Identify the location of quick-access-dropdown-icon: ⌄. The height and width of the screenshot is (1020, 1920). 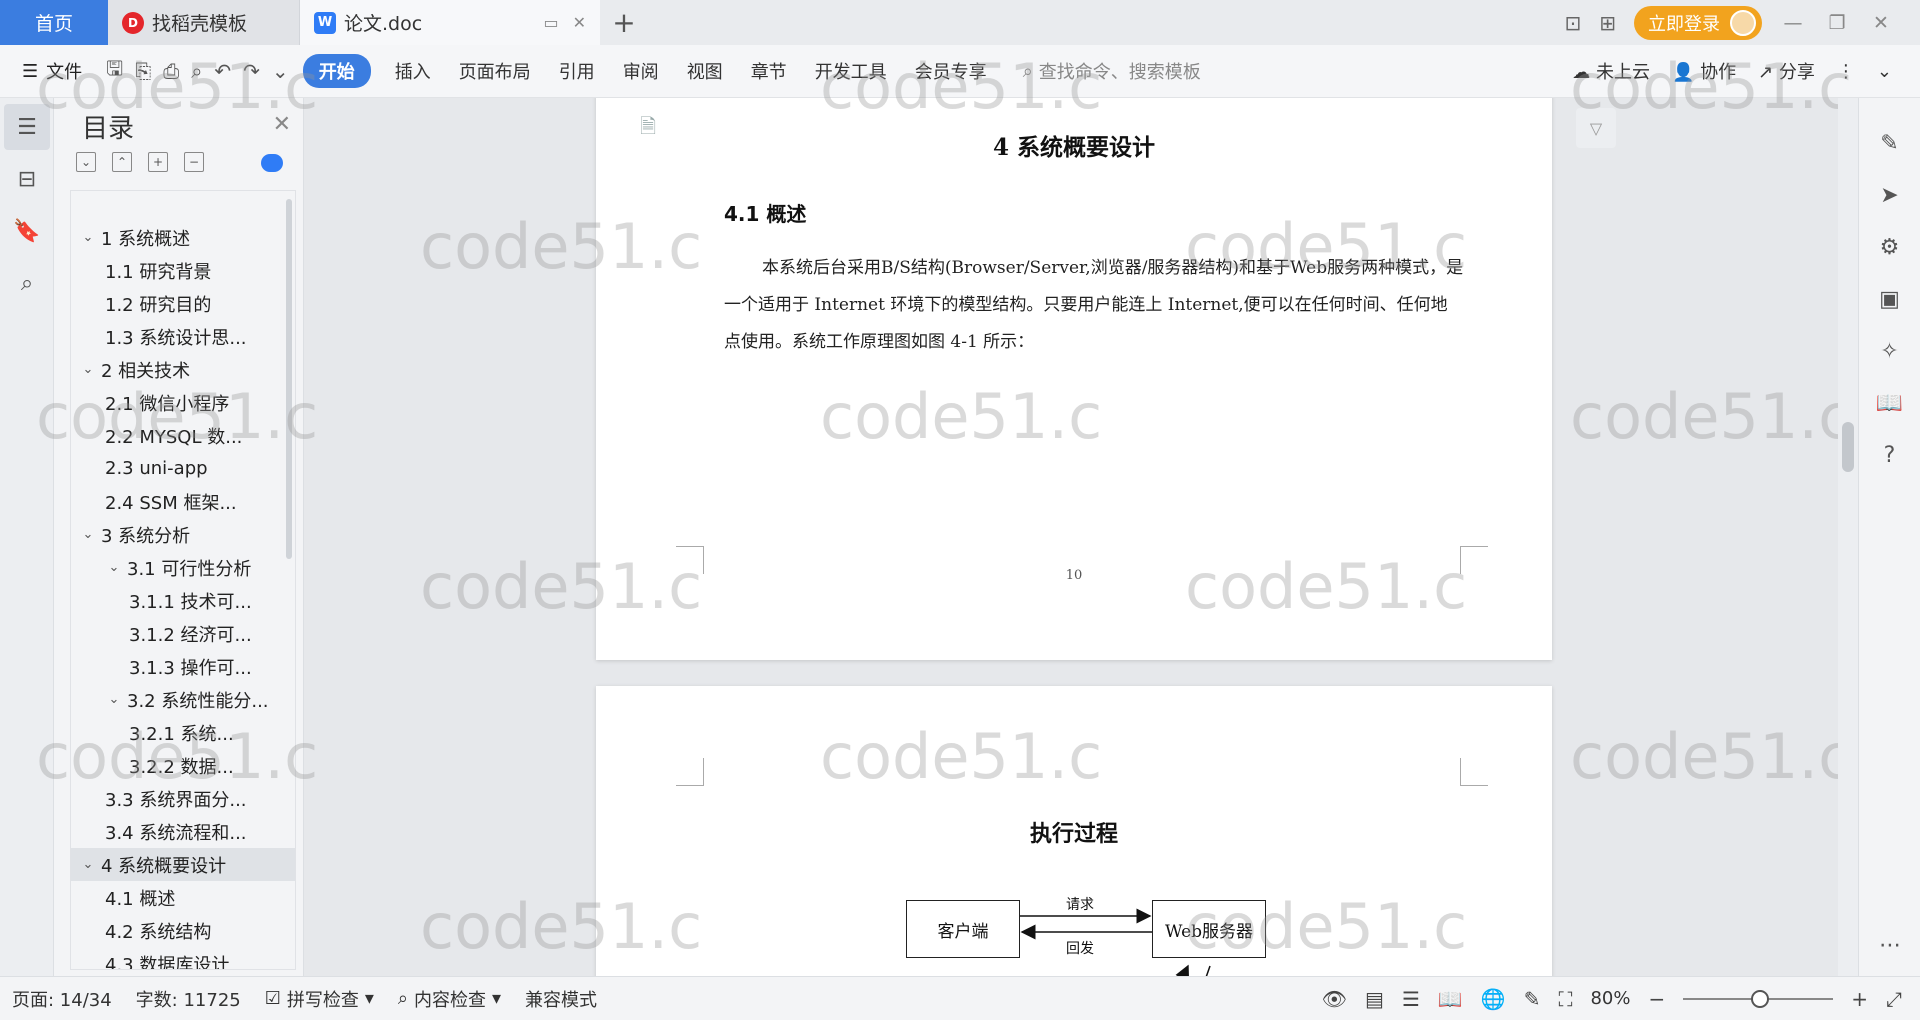
(280, 71).